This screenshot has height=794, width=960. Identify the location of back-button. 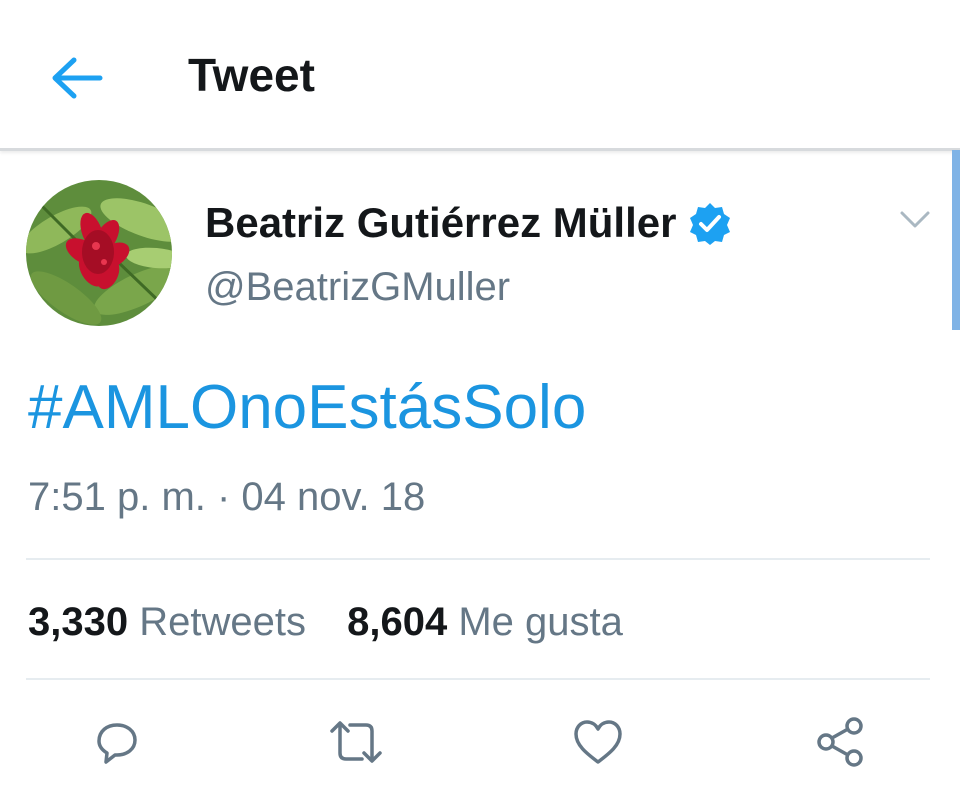
(76, 78).